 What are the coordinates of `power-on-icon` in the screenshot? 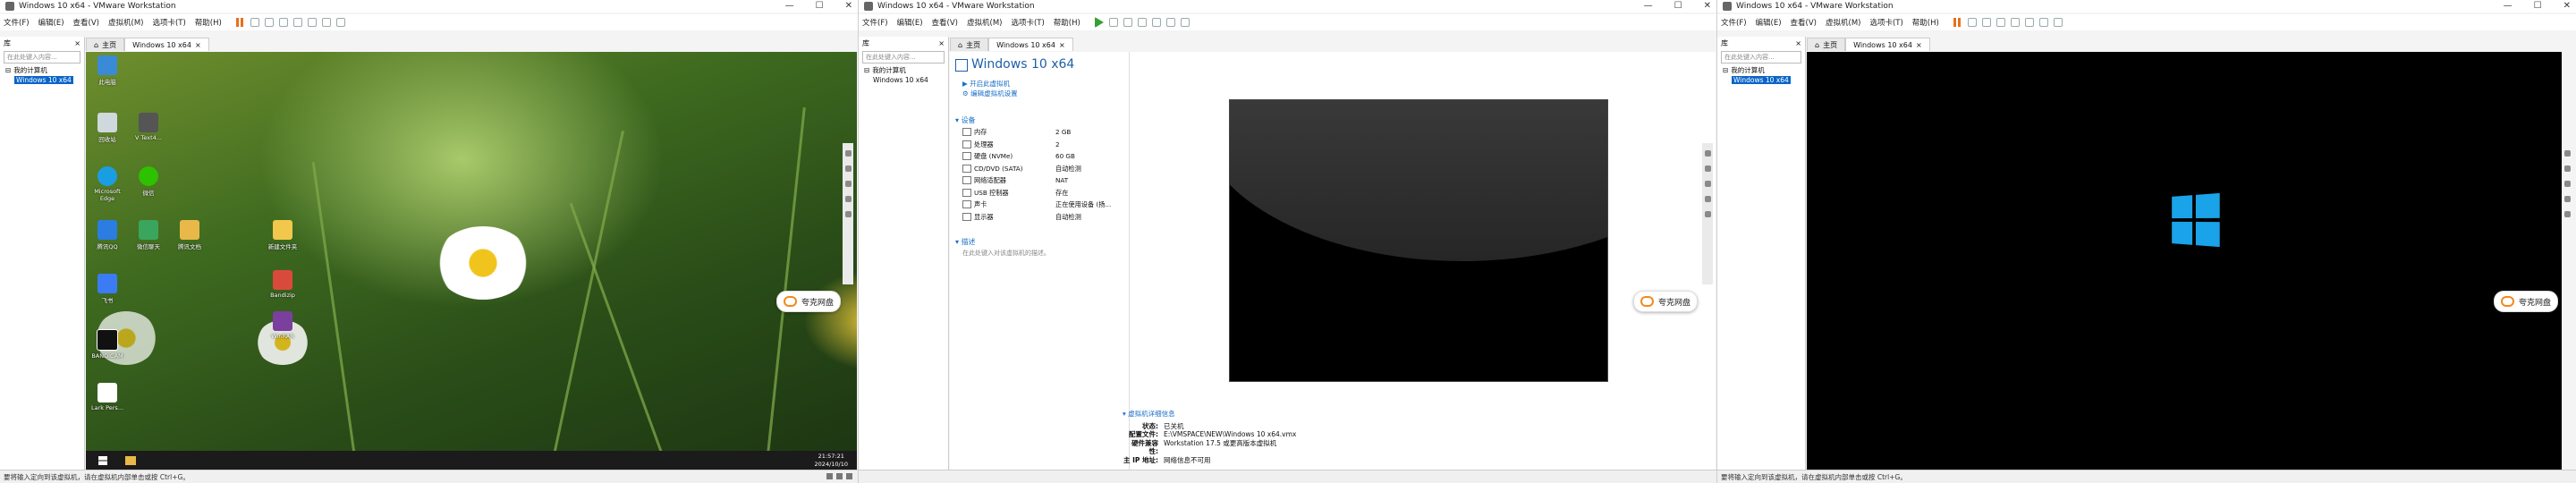 It's located at (1099, 22).